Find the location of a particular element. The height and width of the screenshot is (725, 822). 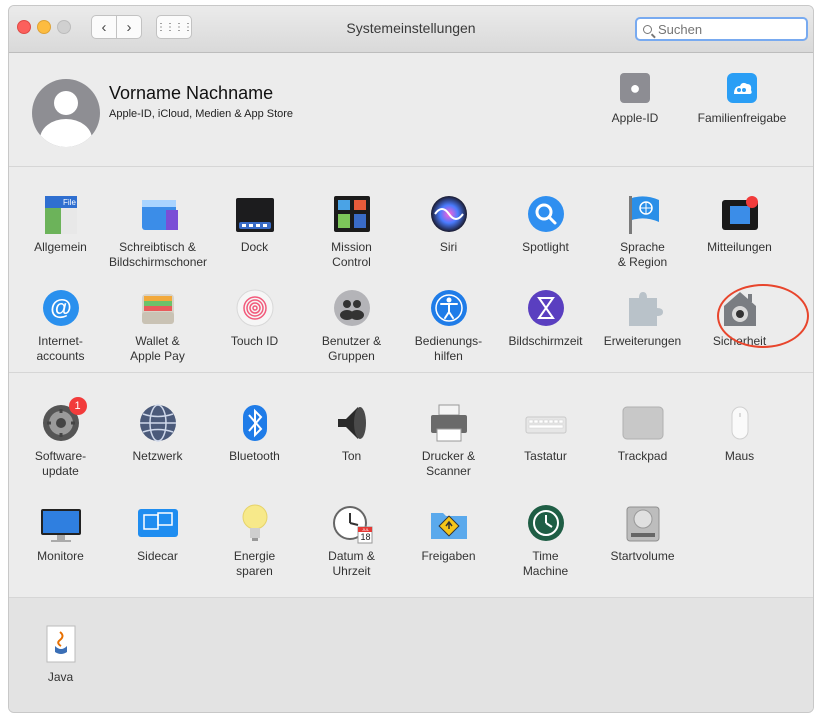

calendar-day: 18 is located at coordinates (365, 537).